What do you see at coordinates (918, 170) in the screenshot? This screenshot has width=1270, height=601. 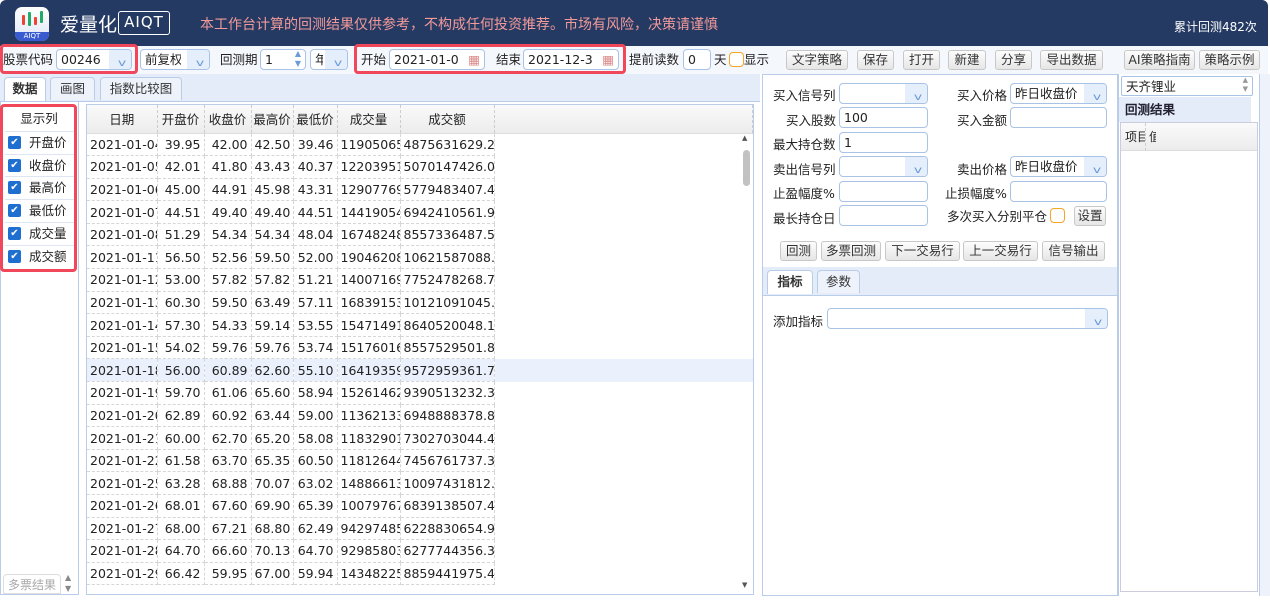 I see `chevron-down-icon: v` at bounding box center [918, 170].